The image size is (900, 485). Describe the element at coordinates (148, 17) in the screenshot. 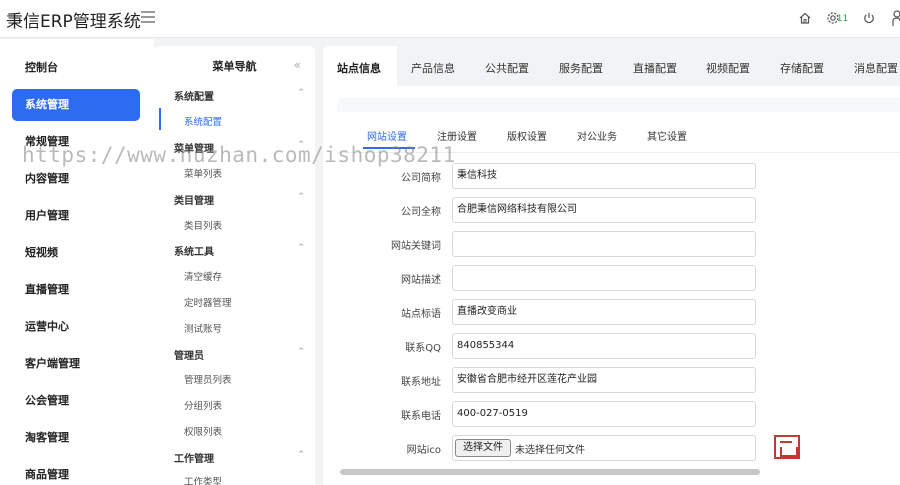

I see `menu-toggle-icon` at that location.